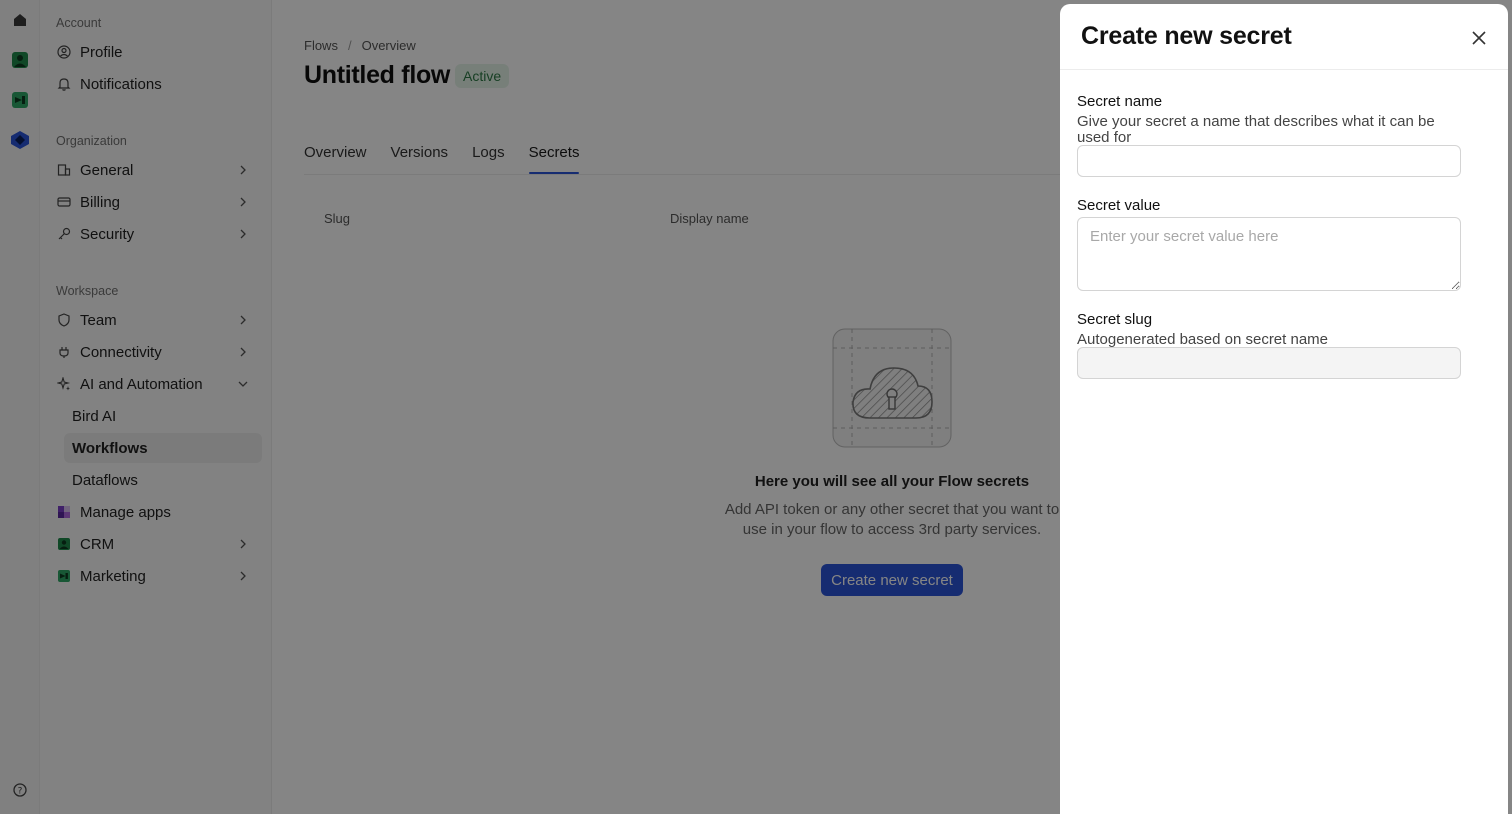  What do you see at coordinates (1186, 36) in the screenshot?
I see `drawer-title: Create new secret` at bounding box center [1186, 36].